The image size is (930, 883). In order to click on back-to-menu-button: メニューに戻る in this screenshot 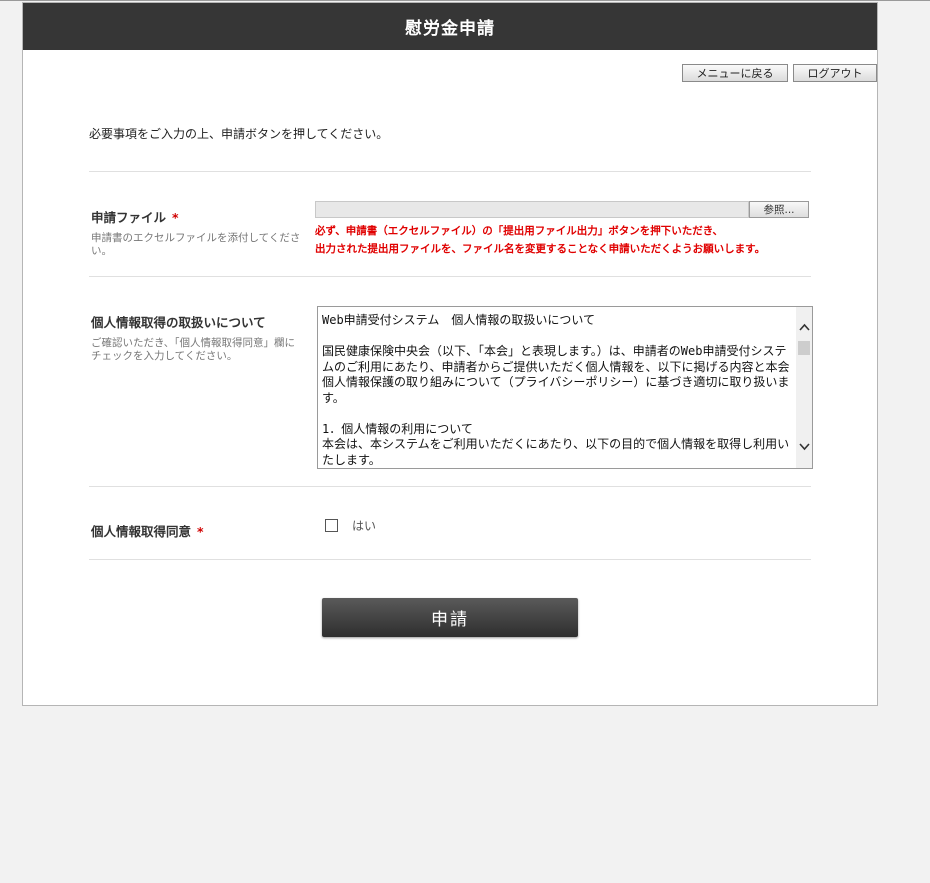, I will do `click(735, 73)`.